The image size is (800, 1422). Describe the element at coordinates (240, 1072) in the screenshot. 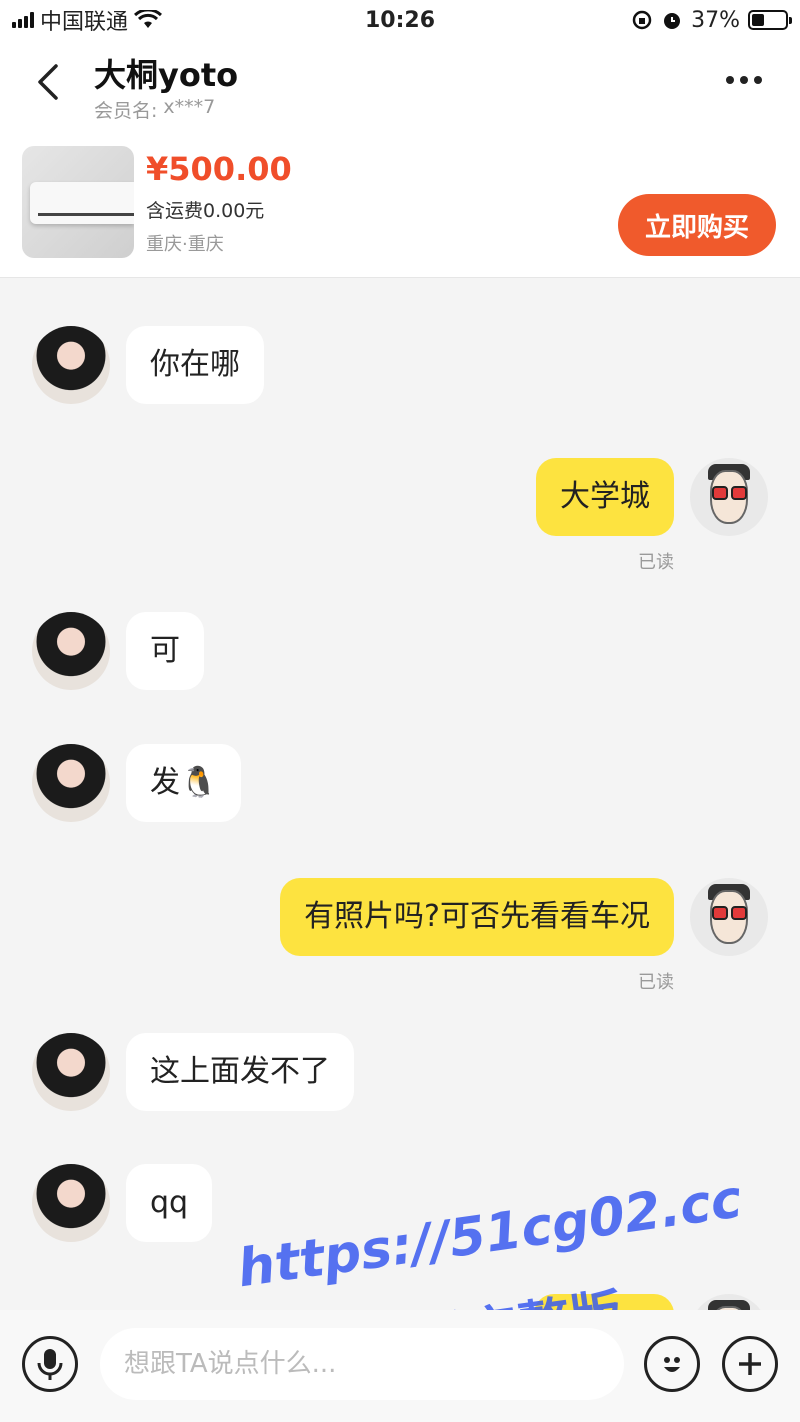

I see `message-bubble: 这上面发不了` at that location.